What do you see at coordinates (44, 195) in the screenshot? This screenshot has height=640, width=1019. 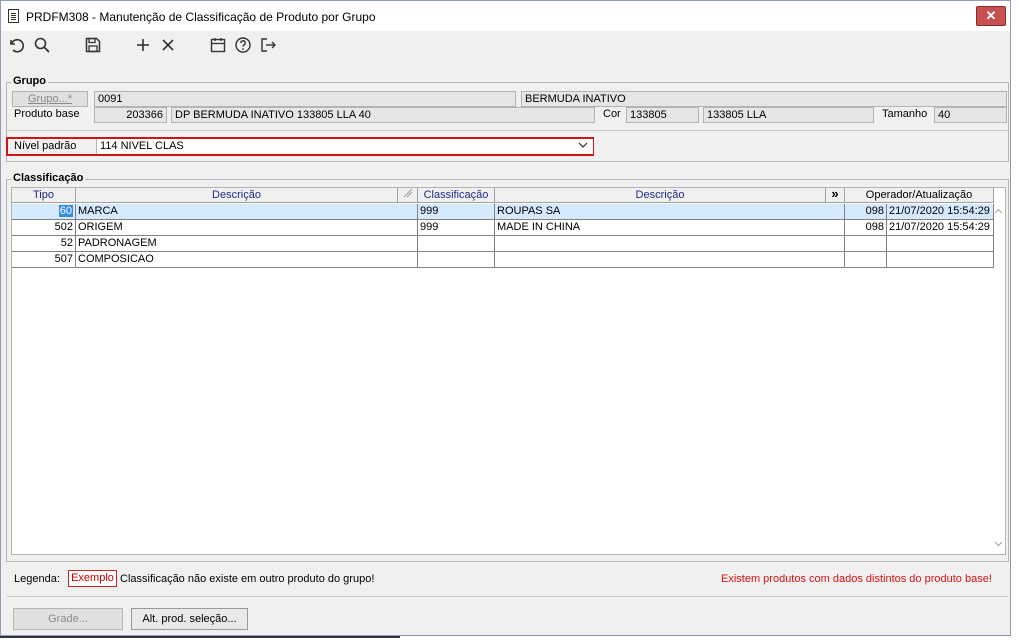 I see `col-header-tipo: Tipo` at bounding box center [44, 195].